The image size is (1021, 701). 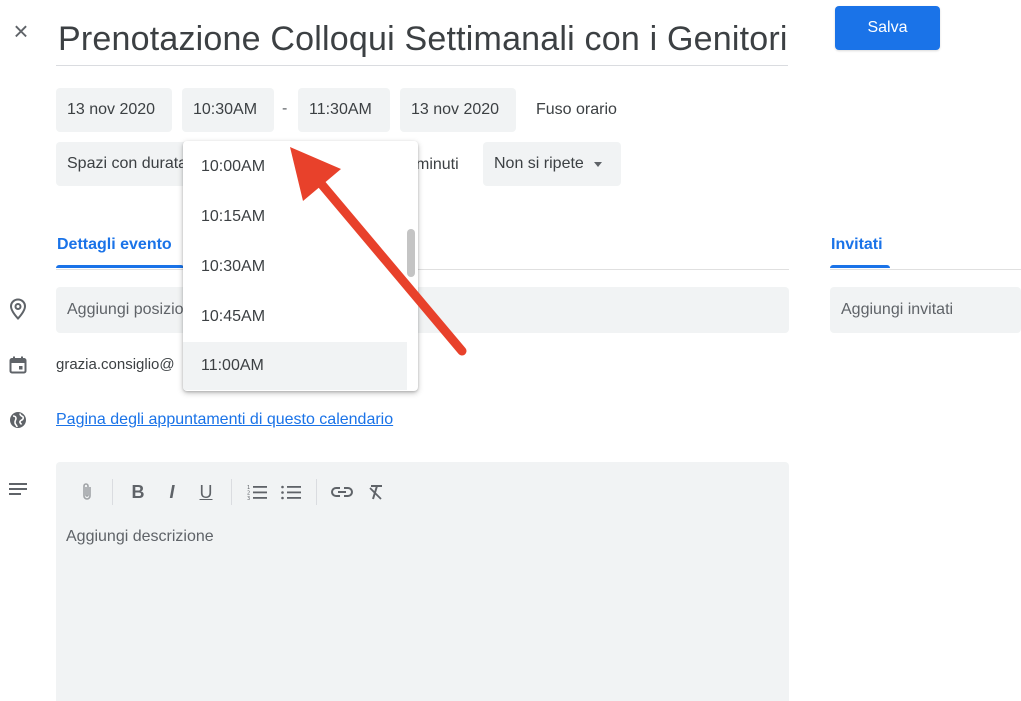 I want to click on description-icon, so click(x=18, y=489).